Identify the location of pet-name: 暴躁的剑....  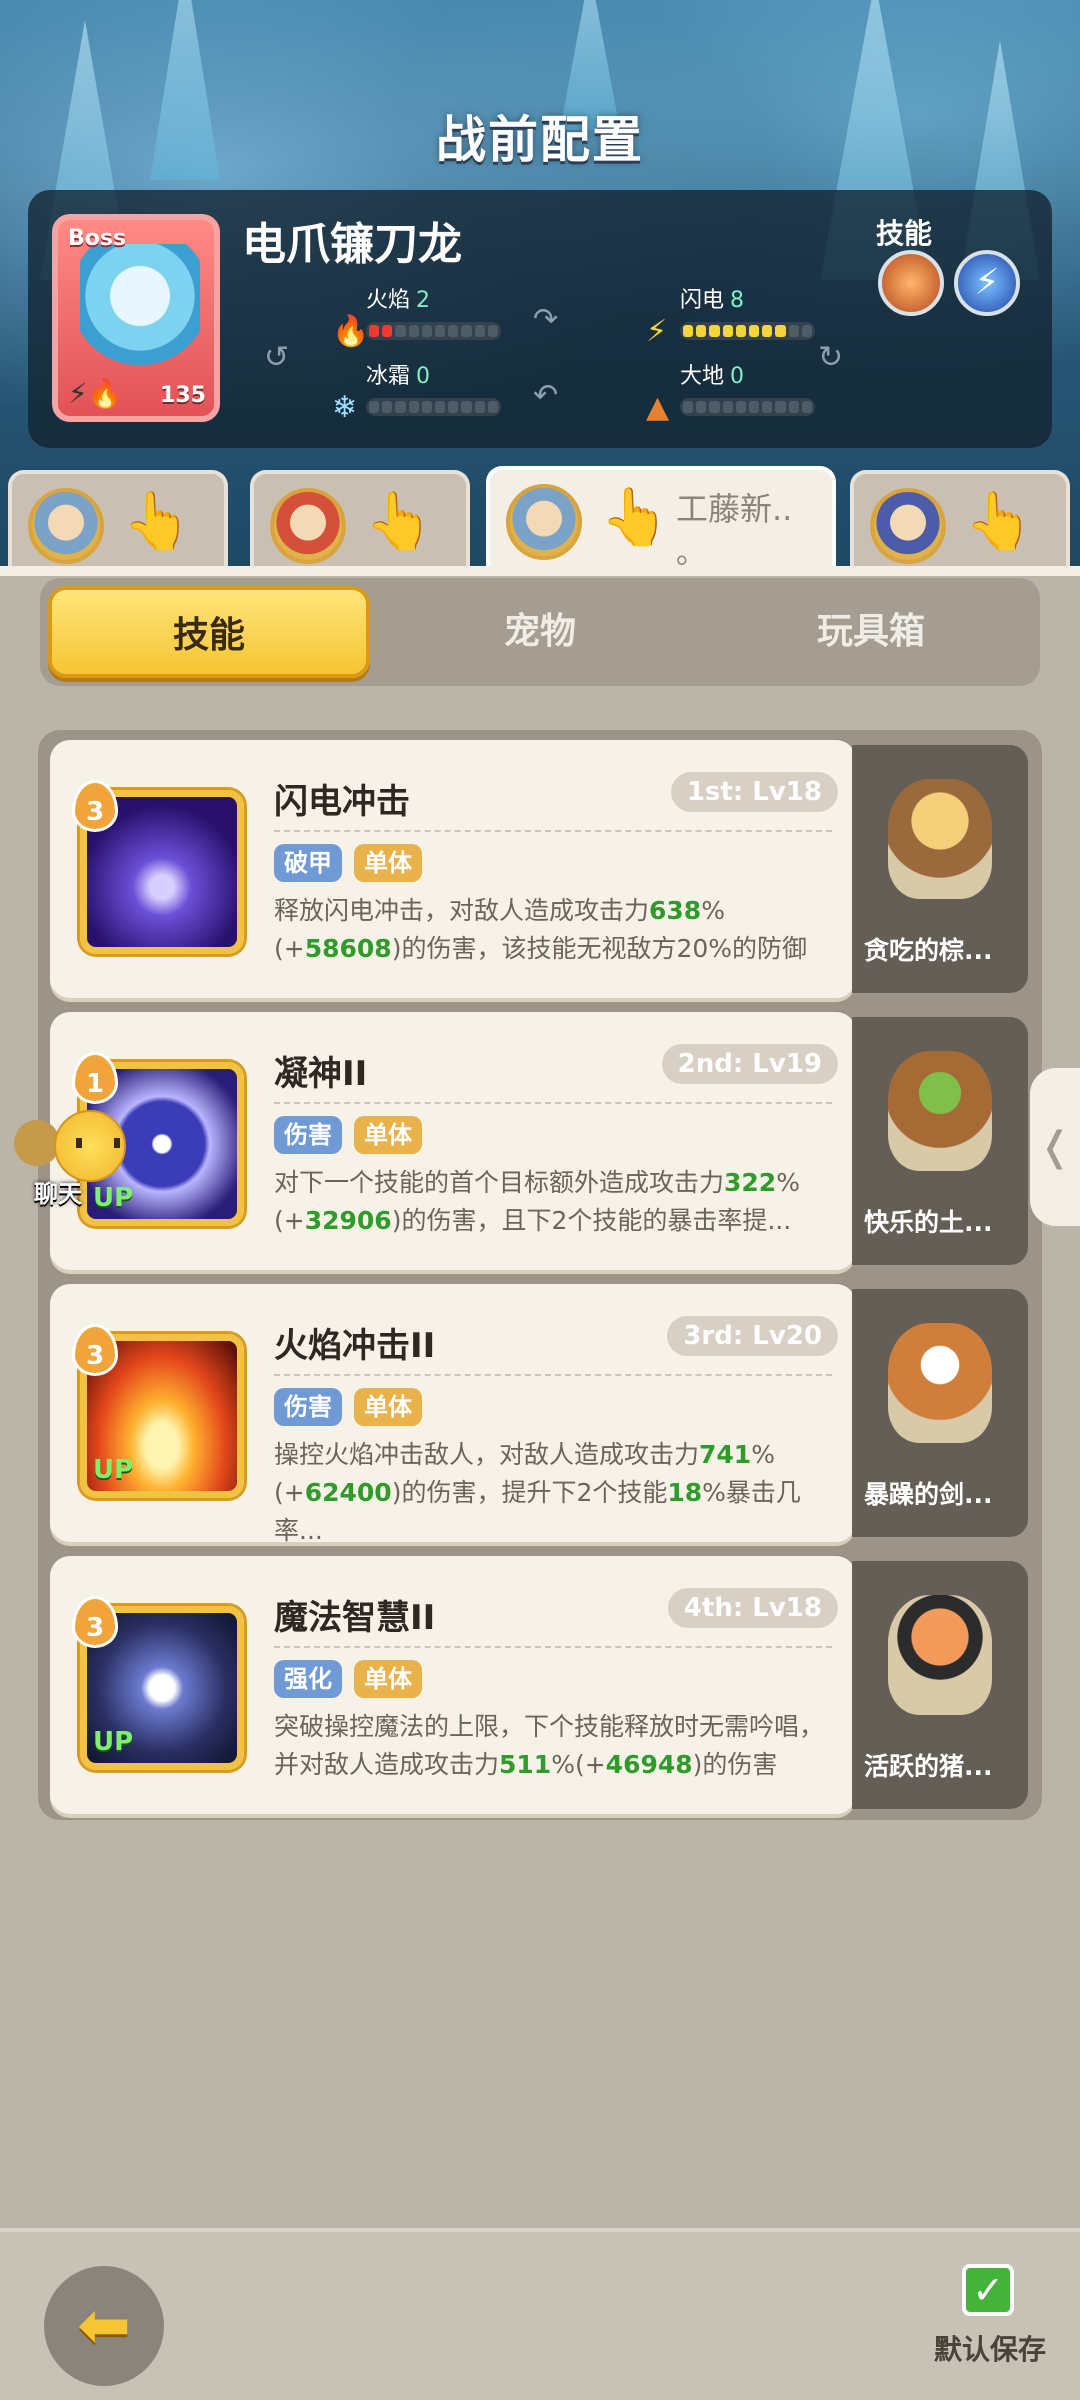
(928, 1494).